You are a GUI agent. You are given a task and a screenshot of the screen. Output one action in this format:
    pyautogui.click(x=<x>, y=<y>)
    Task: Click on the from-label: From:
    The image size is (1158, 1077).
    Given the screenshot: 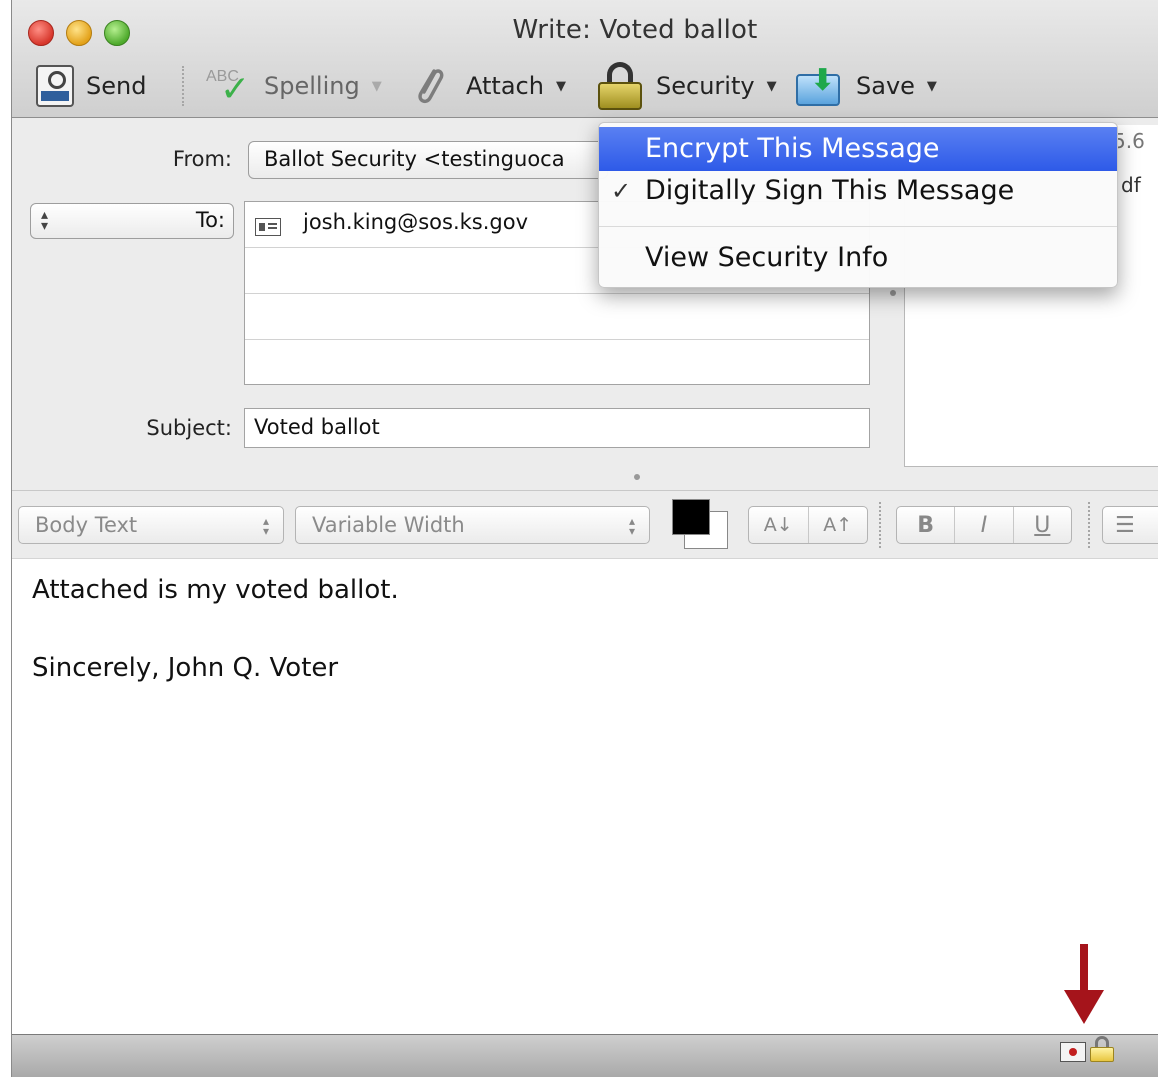 What is the action you would take?
    pyautogui.click(x=202, y=159)
    